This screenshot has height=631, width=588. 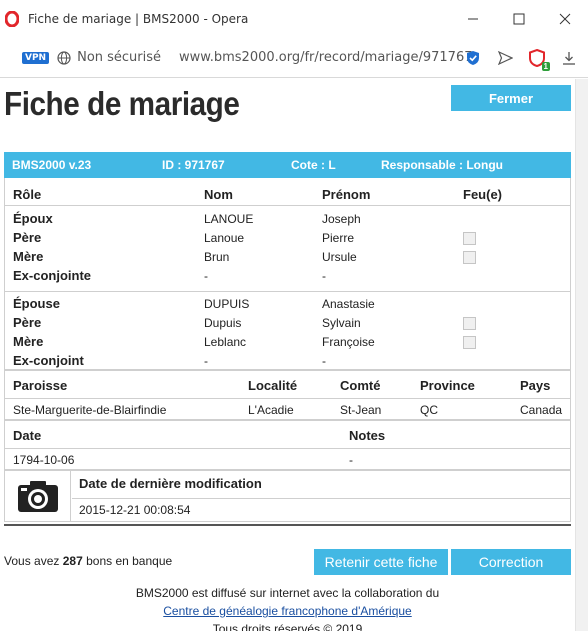 What do you see at coordinates (229, 219) in the screenshot?
I see `nom-value: LANOUE` at bounding box center [229, 219].